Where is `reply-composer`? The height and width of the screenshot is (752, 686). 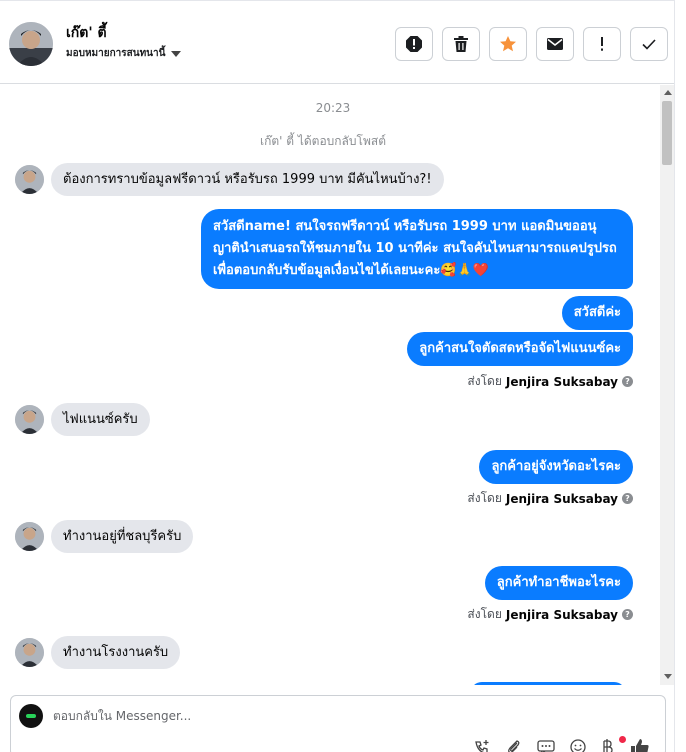 reply-composer is located at coordinates (338, 723).